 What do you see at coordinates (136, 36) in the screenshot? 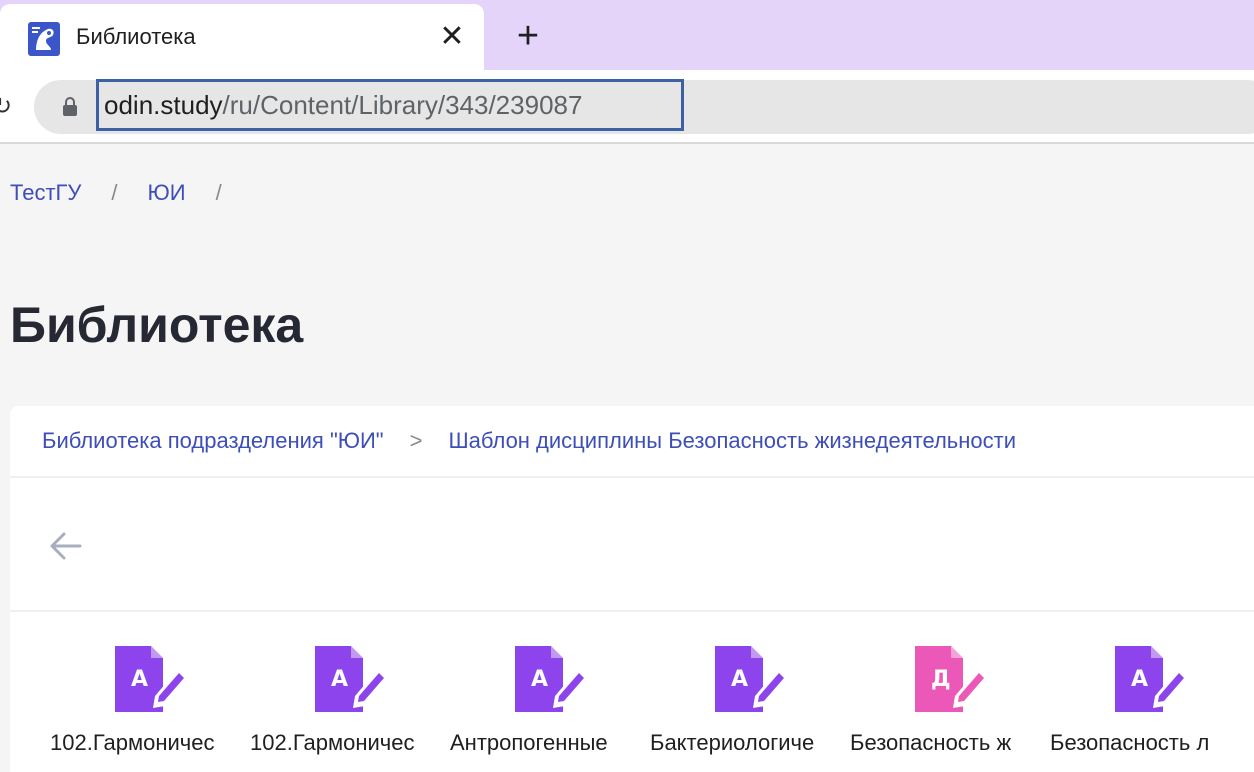
I see `tab-title: Библиотека` at bounding box center [136, 36].